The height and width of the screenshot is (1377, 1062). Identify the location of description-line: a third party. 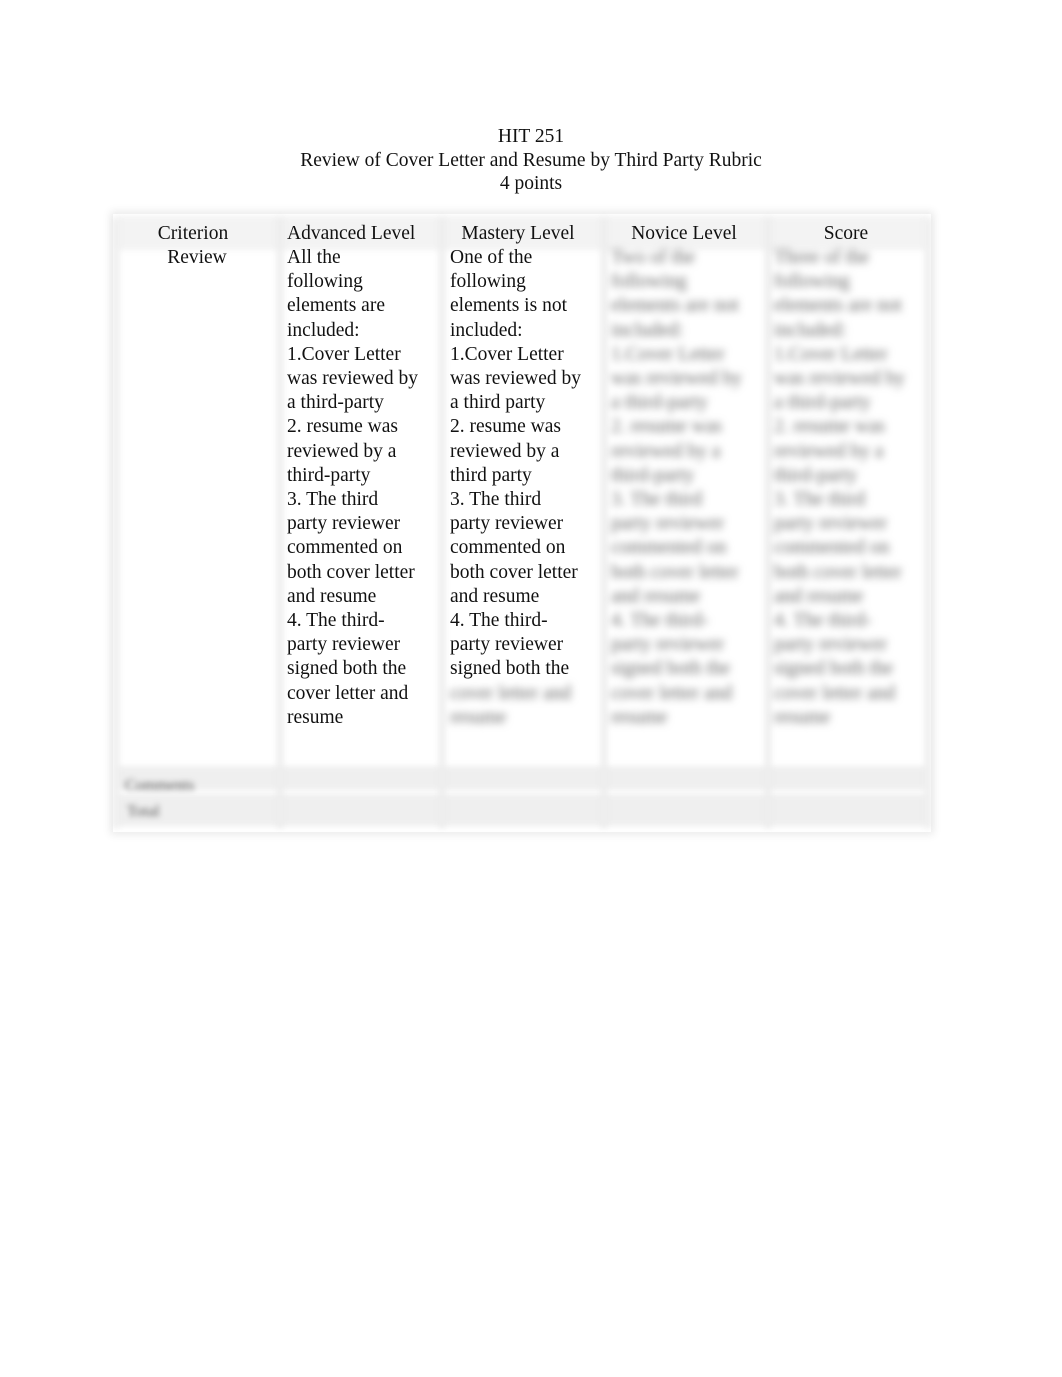
(498, 403).